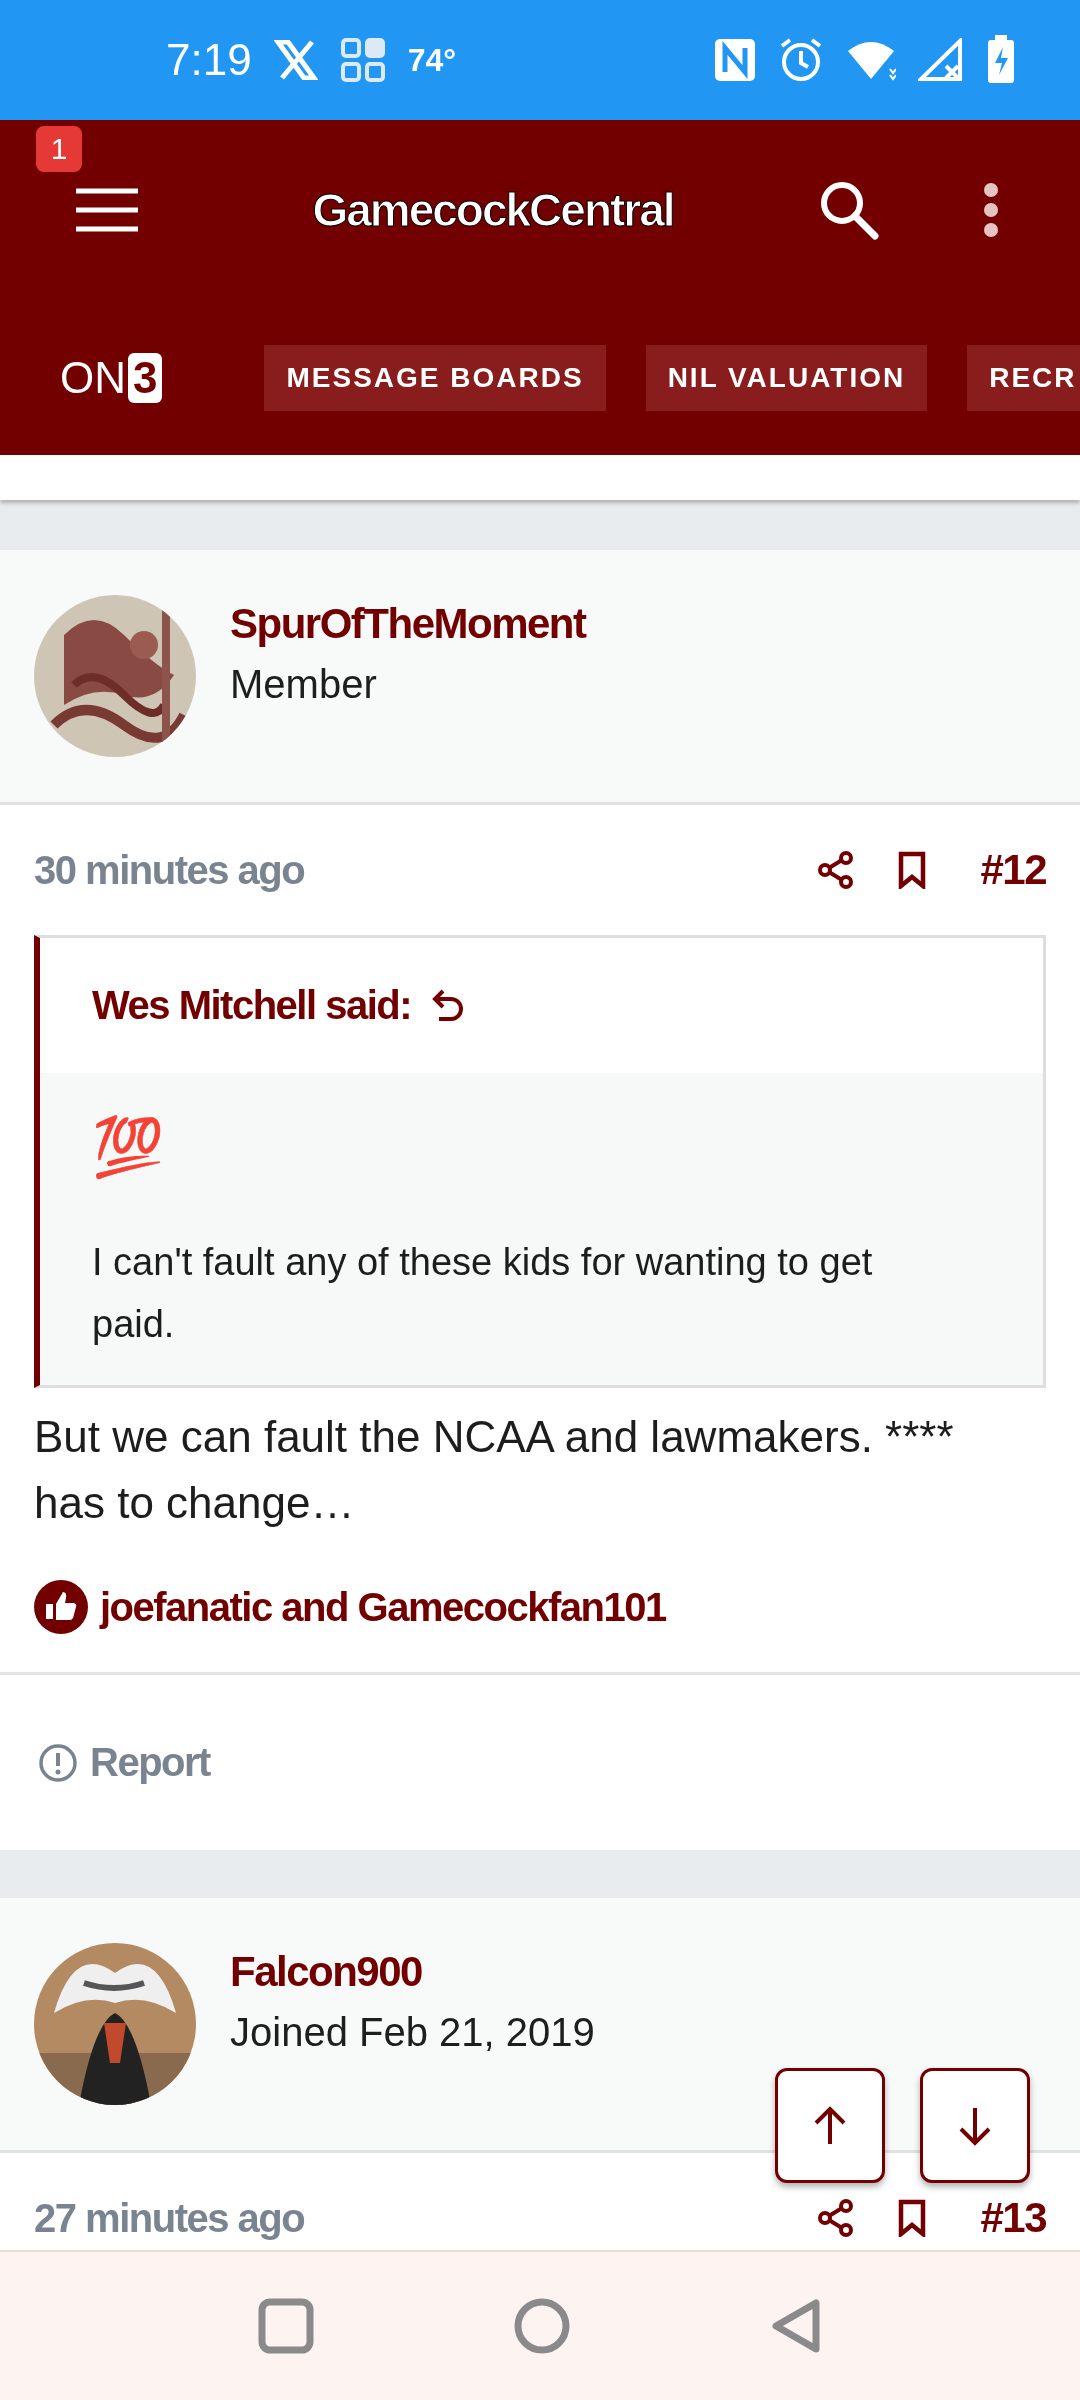 The width and height of the screenshot is (1080, 2400). Describe the element at coordinates (1013, 870) in the screenshot. I see `post-number: #12` at that location.